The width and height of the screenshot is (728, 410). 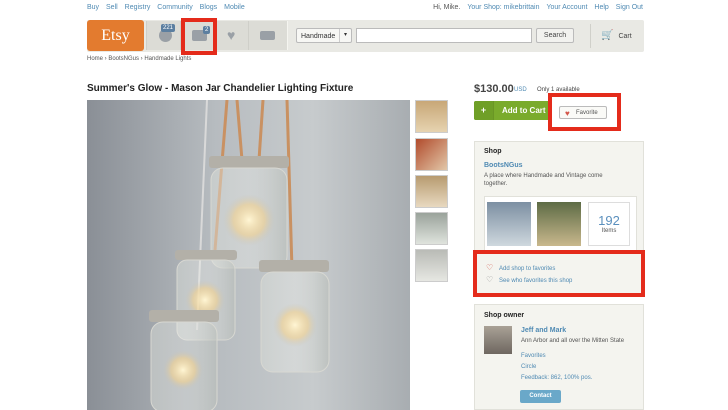 I want to click on owner-name-link: Jeff and Mark, so click(x=543, y=330).